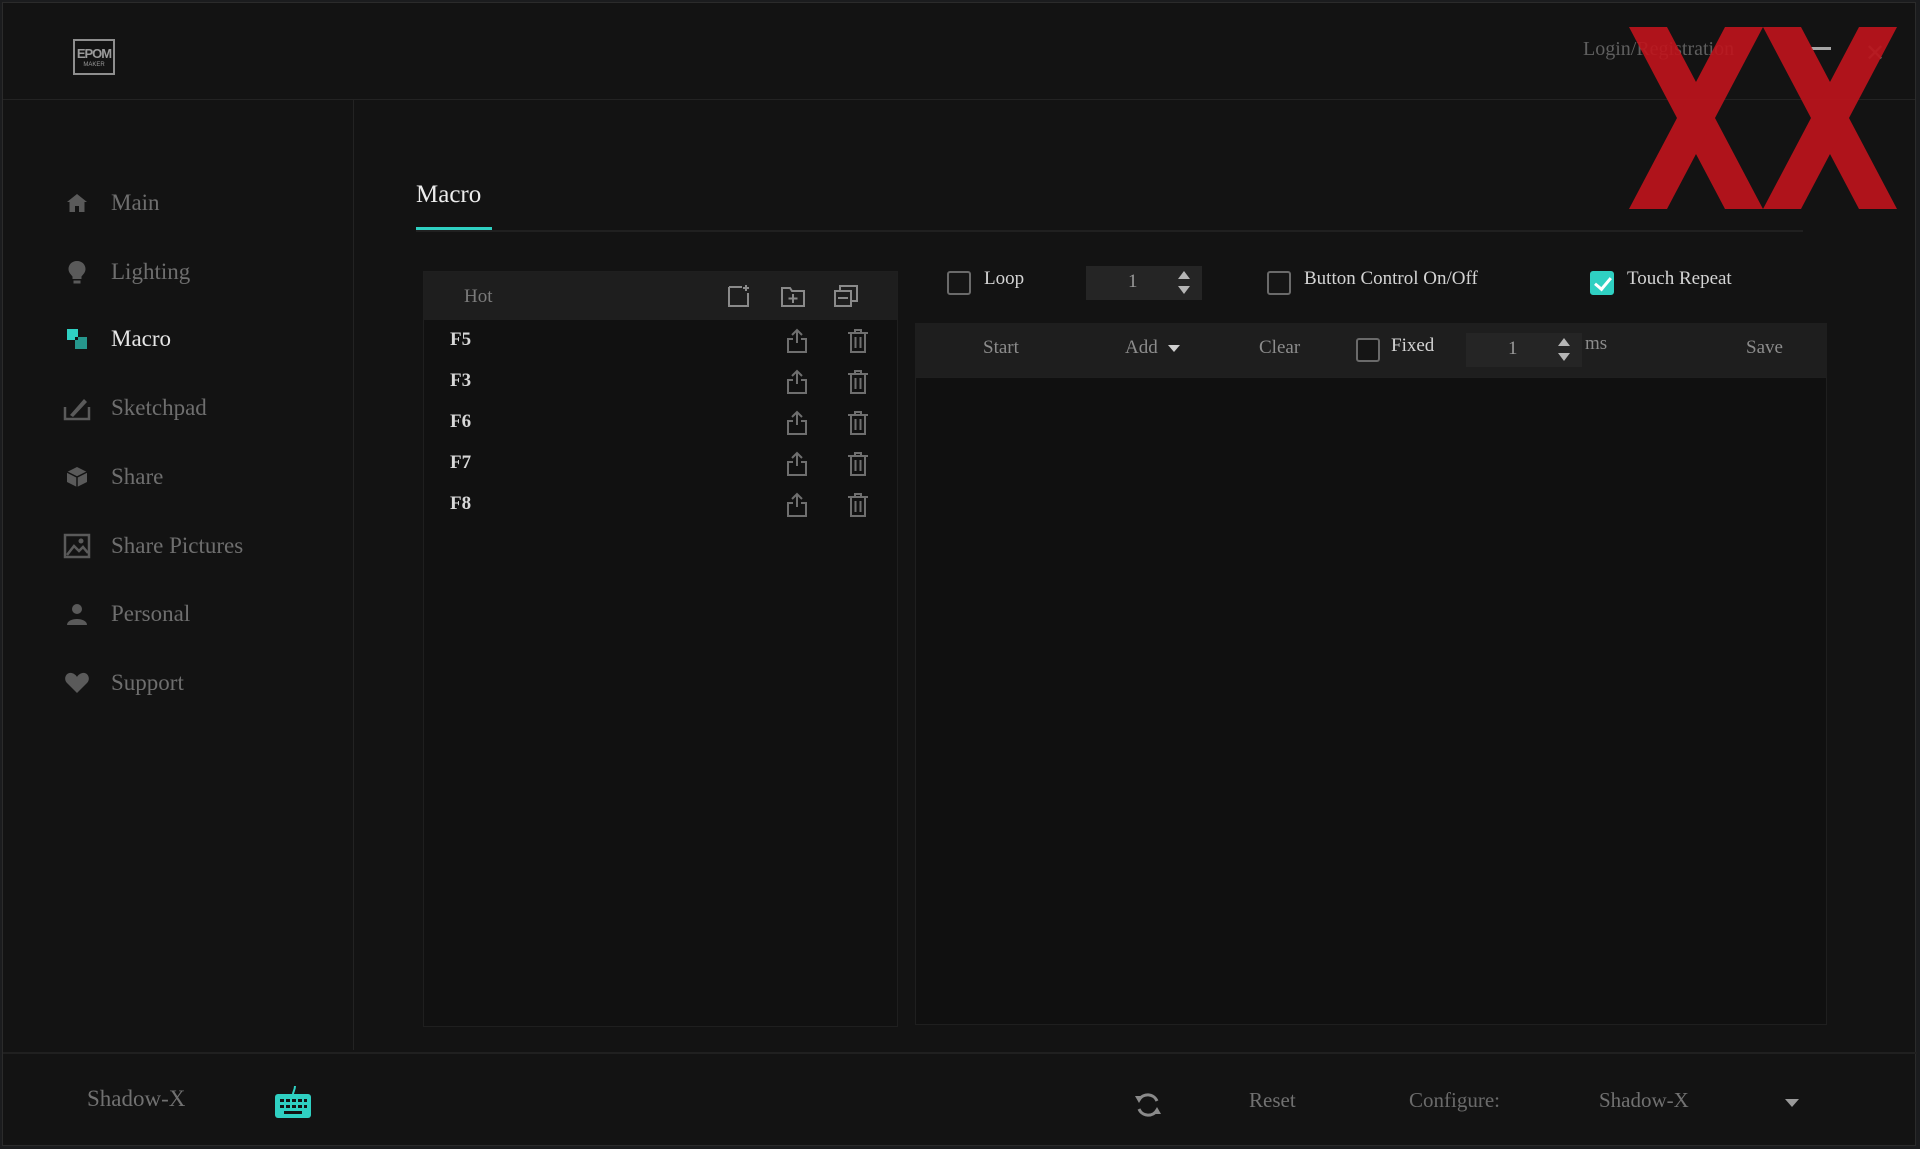 The image size is (1920, 1149). Describe the element at coordinates (77, 683) in the screenshot. I see `heart-icon` at that location.